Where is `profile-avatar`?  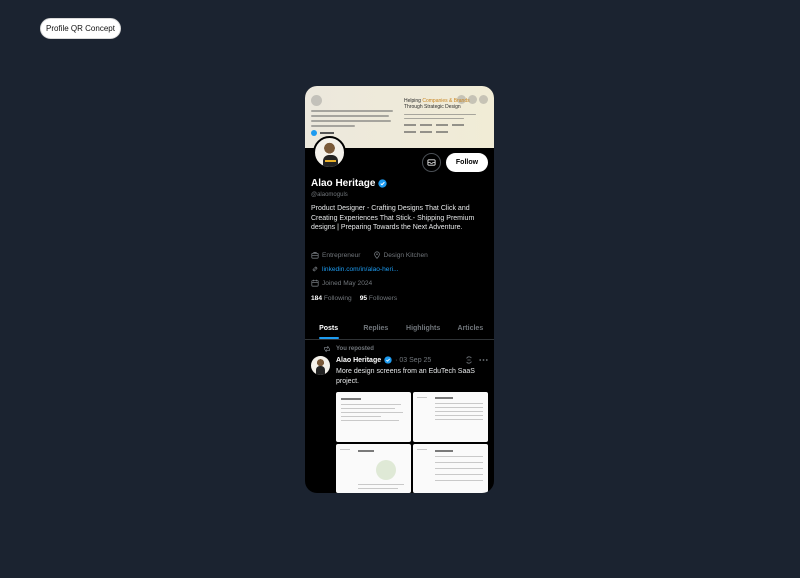 profile-avatar is located at coordinates (329, 152).